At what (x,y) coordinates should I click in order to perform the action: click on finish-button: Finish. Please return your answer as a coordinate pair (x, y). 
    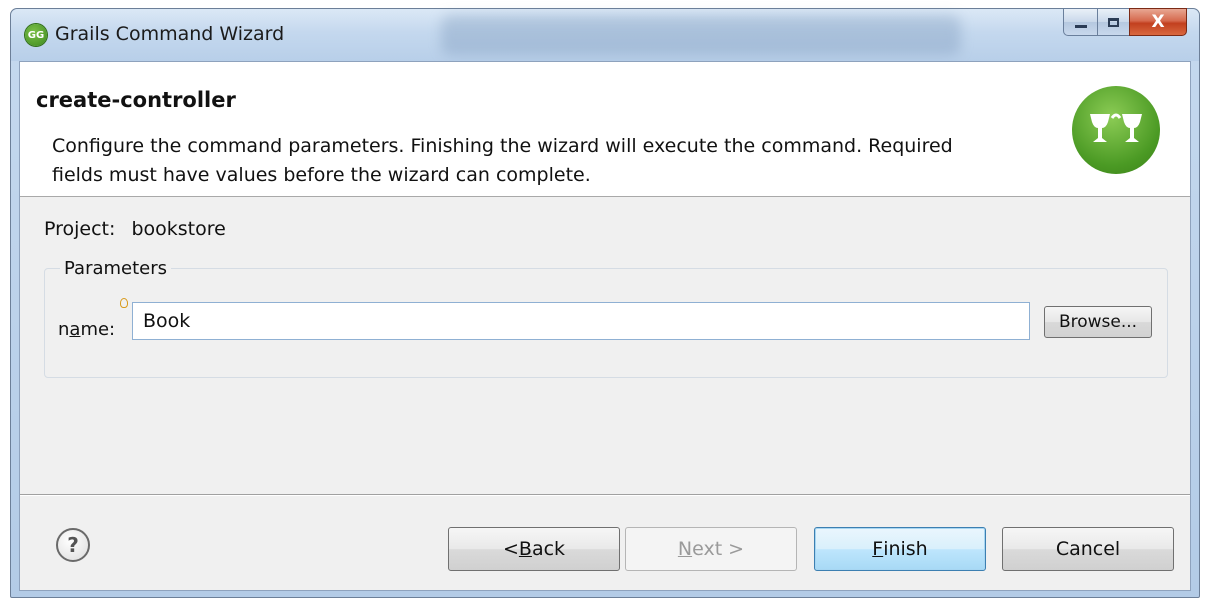
    Looking at the image, I should click on (900, 549).